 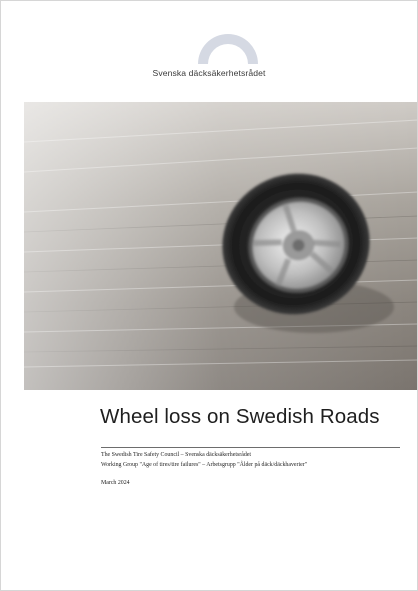 I want to click on title-divider, so click(x=250, y=447).